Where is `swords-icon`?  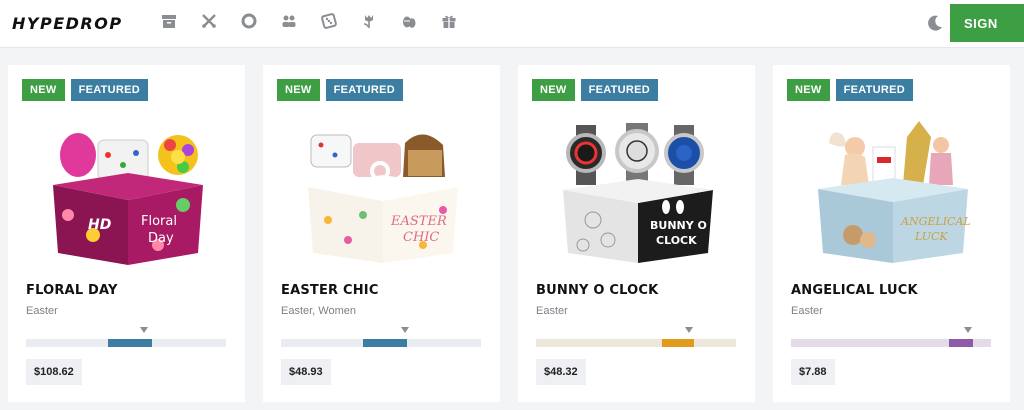 swords-icon is located at coordinates (209, 21).